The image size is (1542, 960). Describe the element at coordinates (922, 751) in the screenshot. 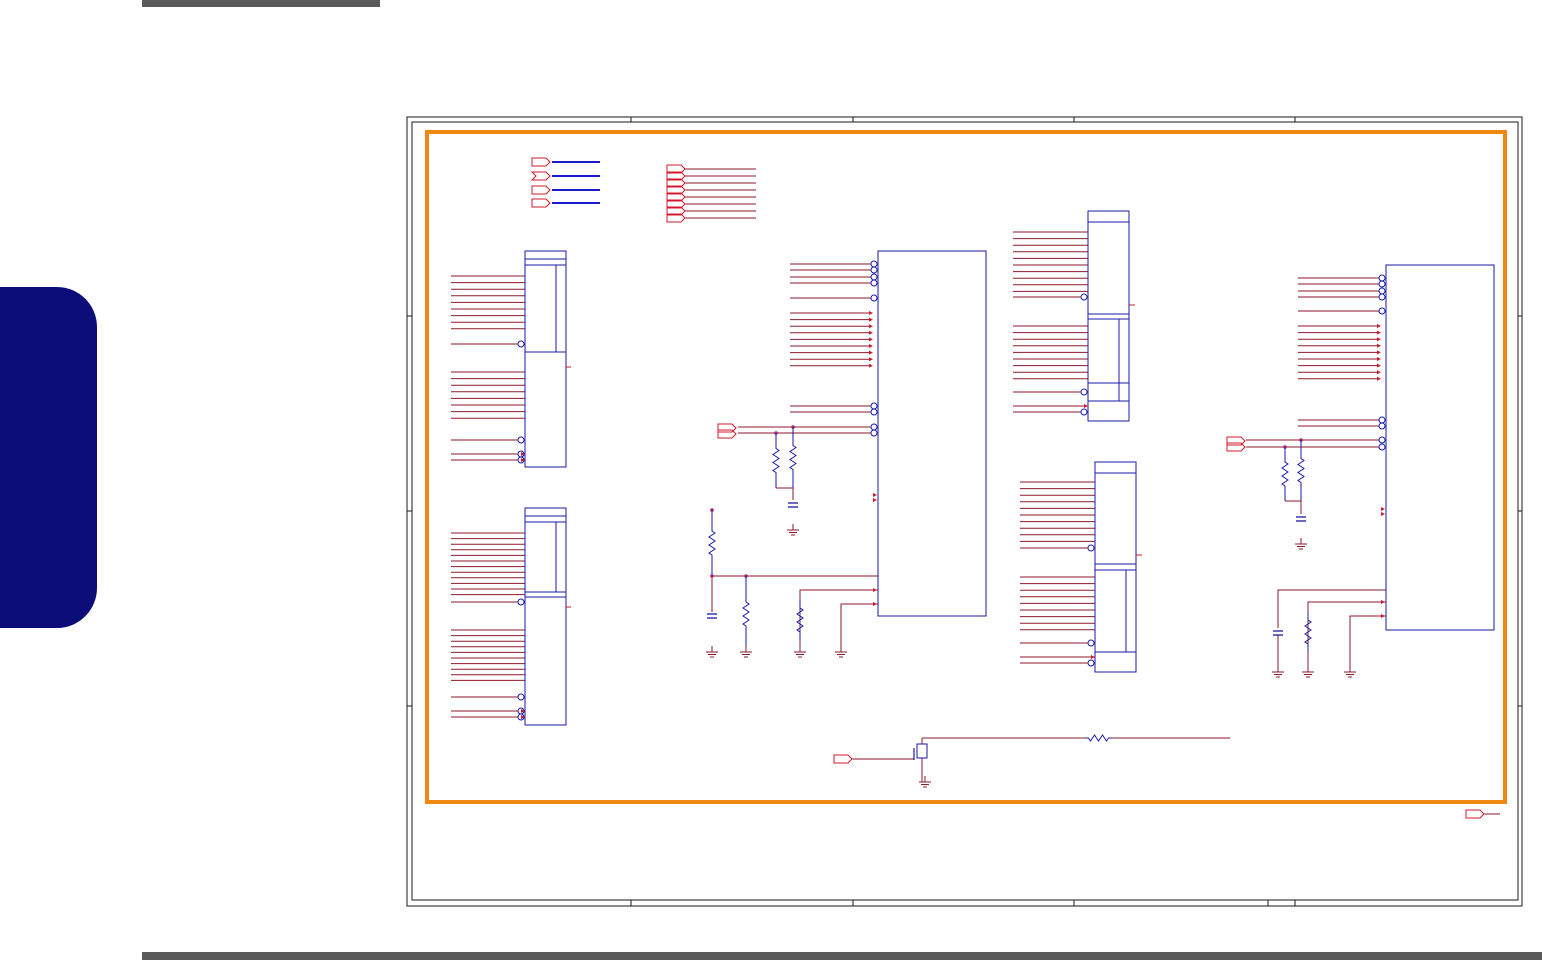

I see `mosfet-icon` at that location.